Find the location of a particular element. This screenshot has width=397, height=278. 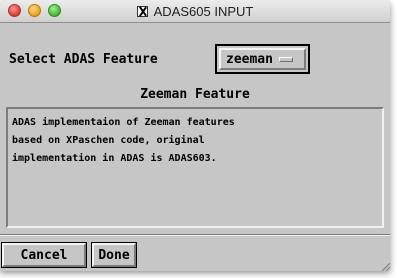

feature-option-menu: zeeman is located at coordinates (262, 59).